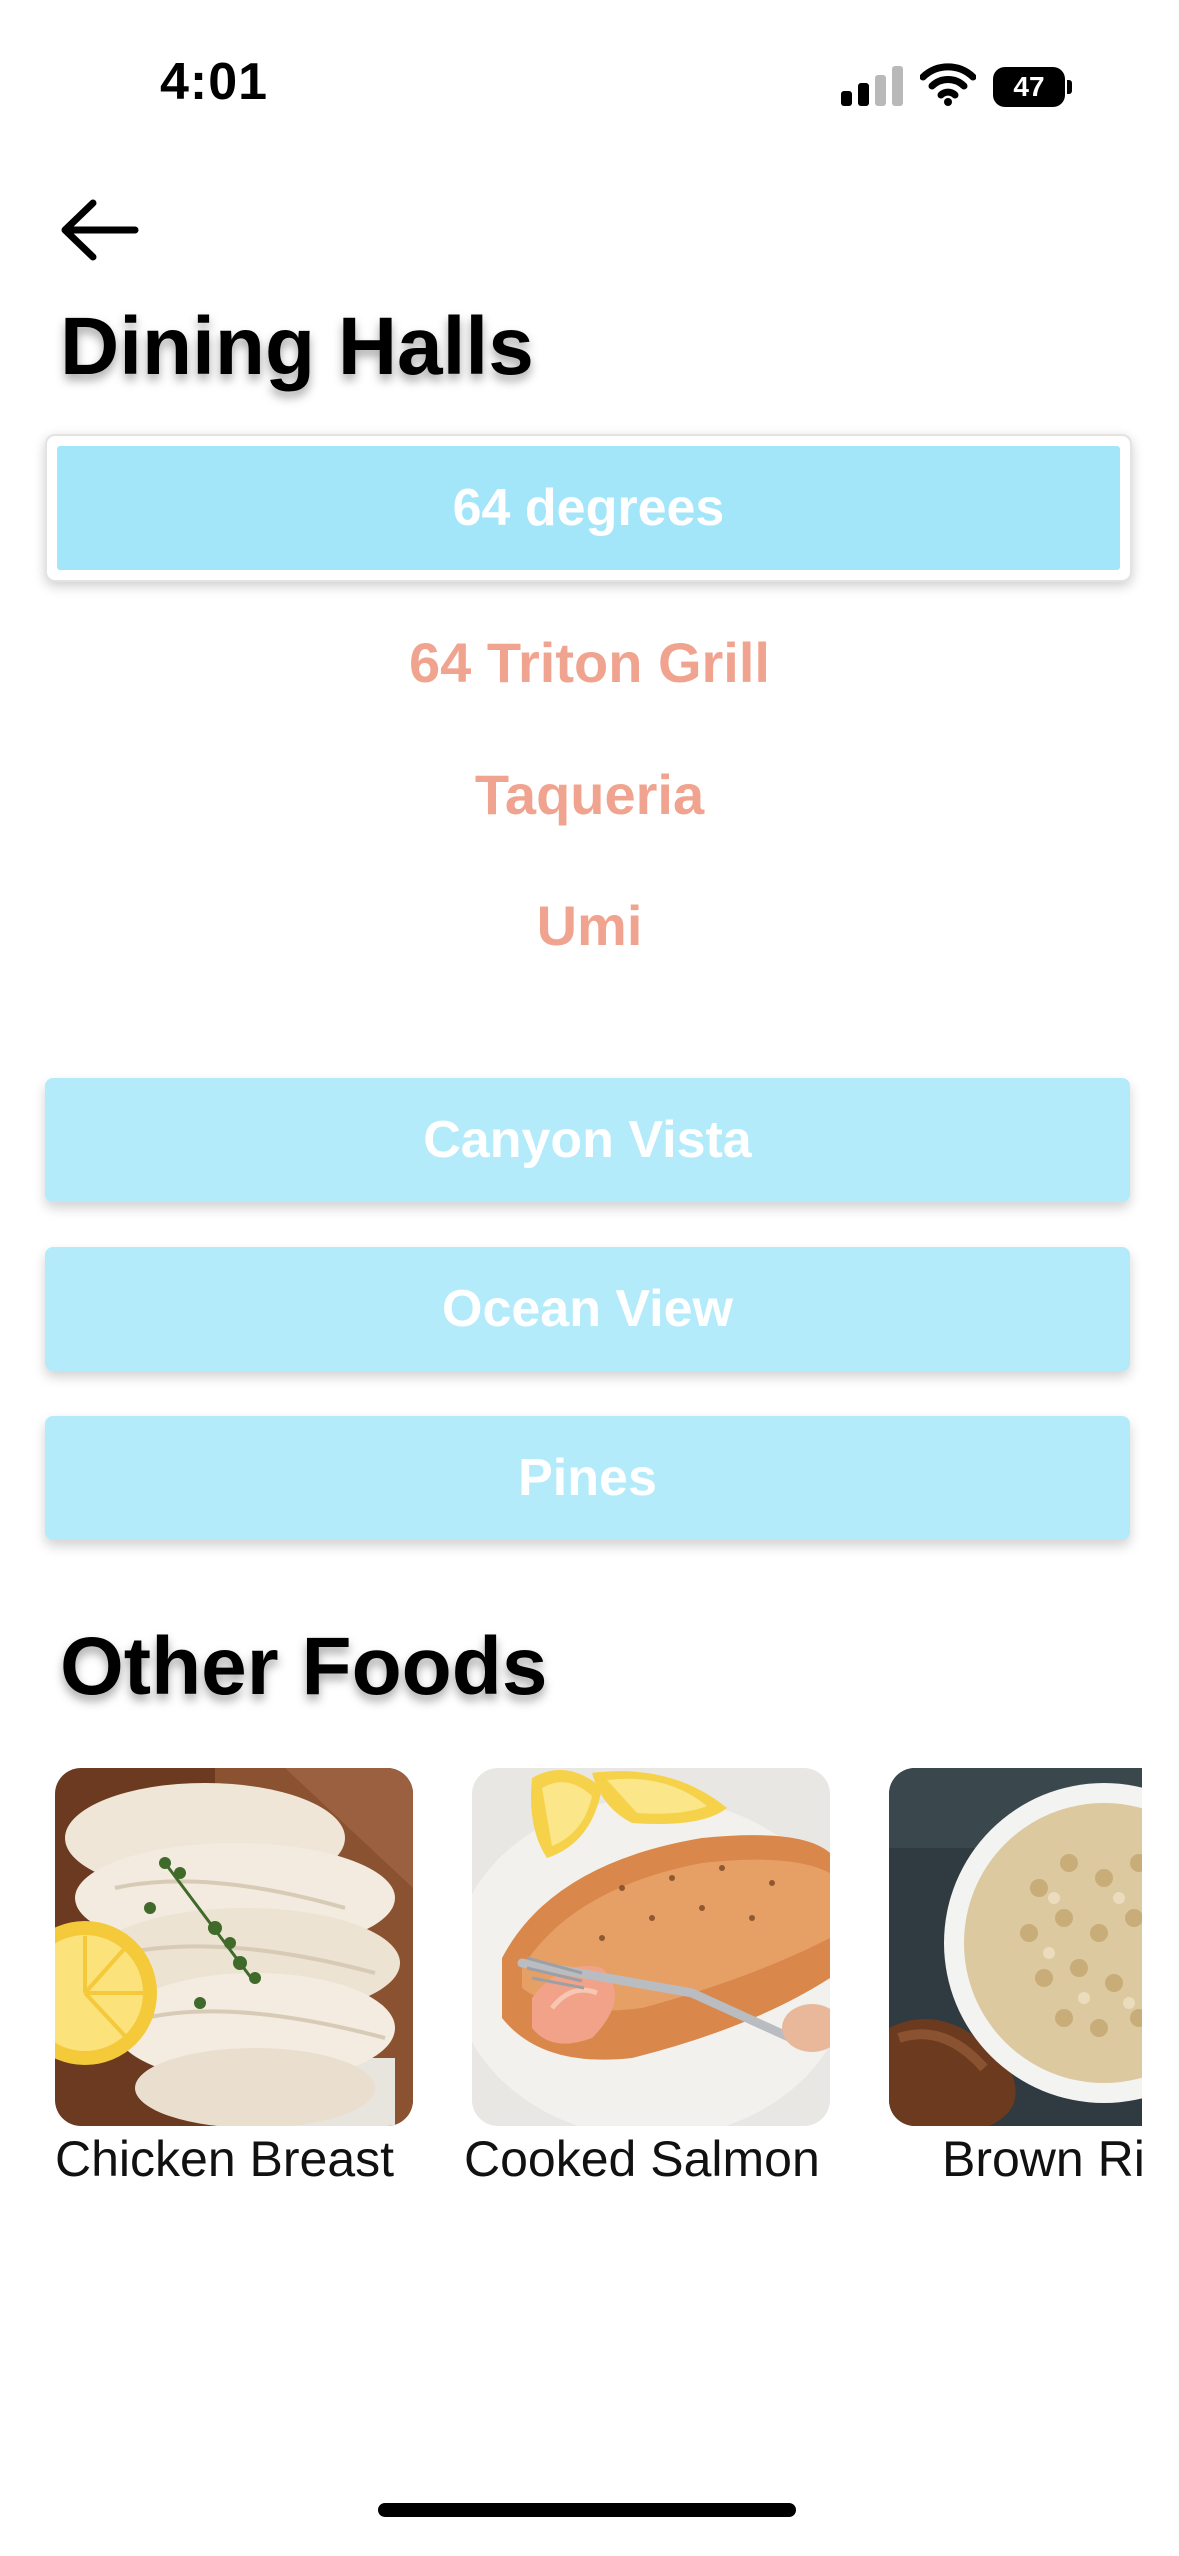 The image size is (1179, 2556). I want to click on battery-level: 47, so click(1029, 87).